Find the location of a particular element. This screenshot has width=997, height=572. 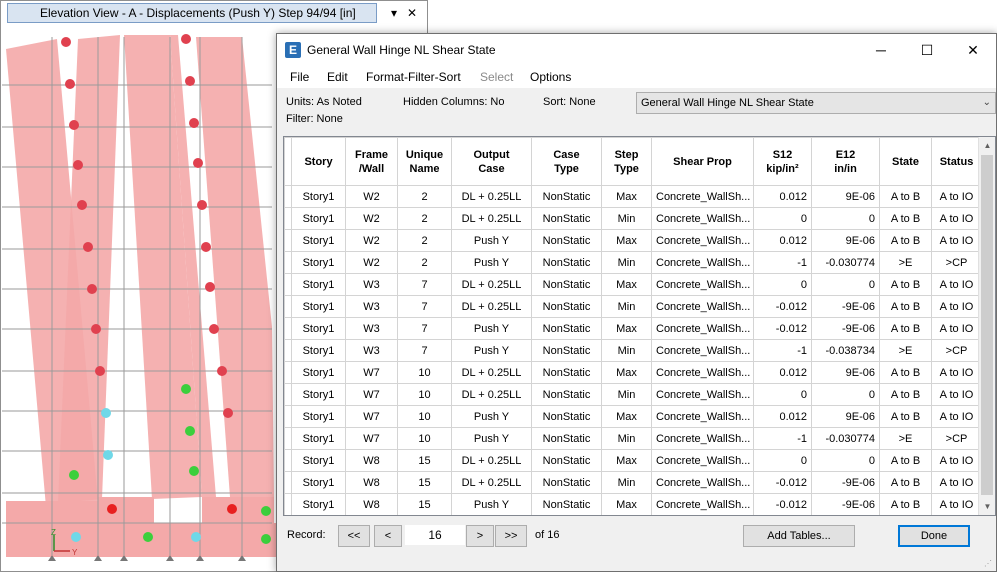

cell-unique-name: 10 is located at coordinates (424, 394).